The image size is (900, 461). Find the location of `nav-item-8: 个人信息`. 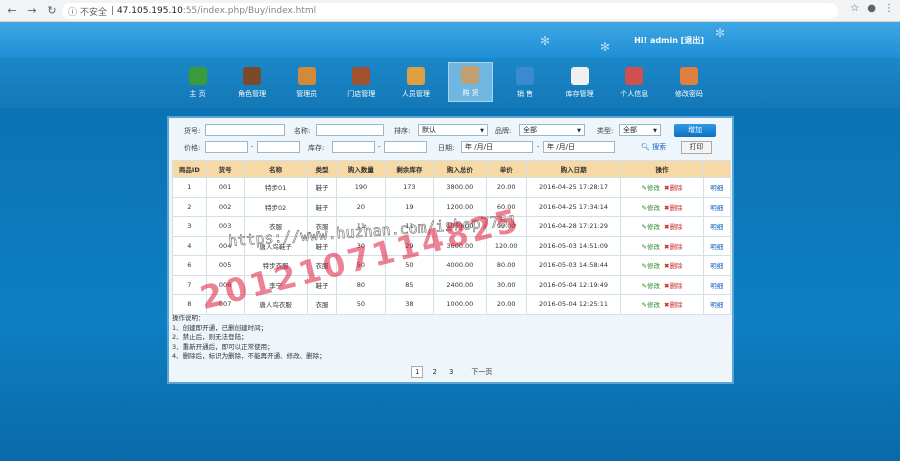

nav-item-8: 个人信息 is located at coordinates (634, 83).